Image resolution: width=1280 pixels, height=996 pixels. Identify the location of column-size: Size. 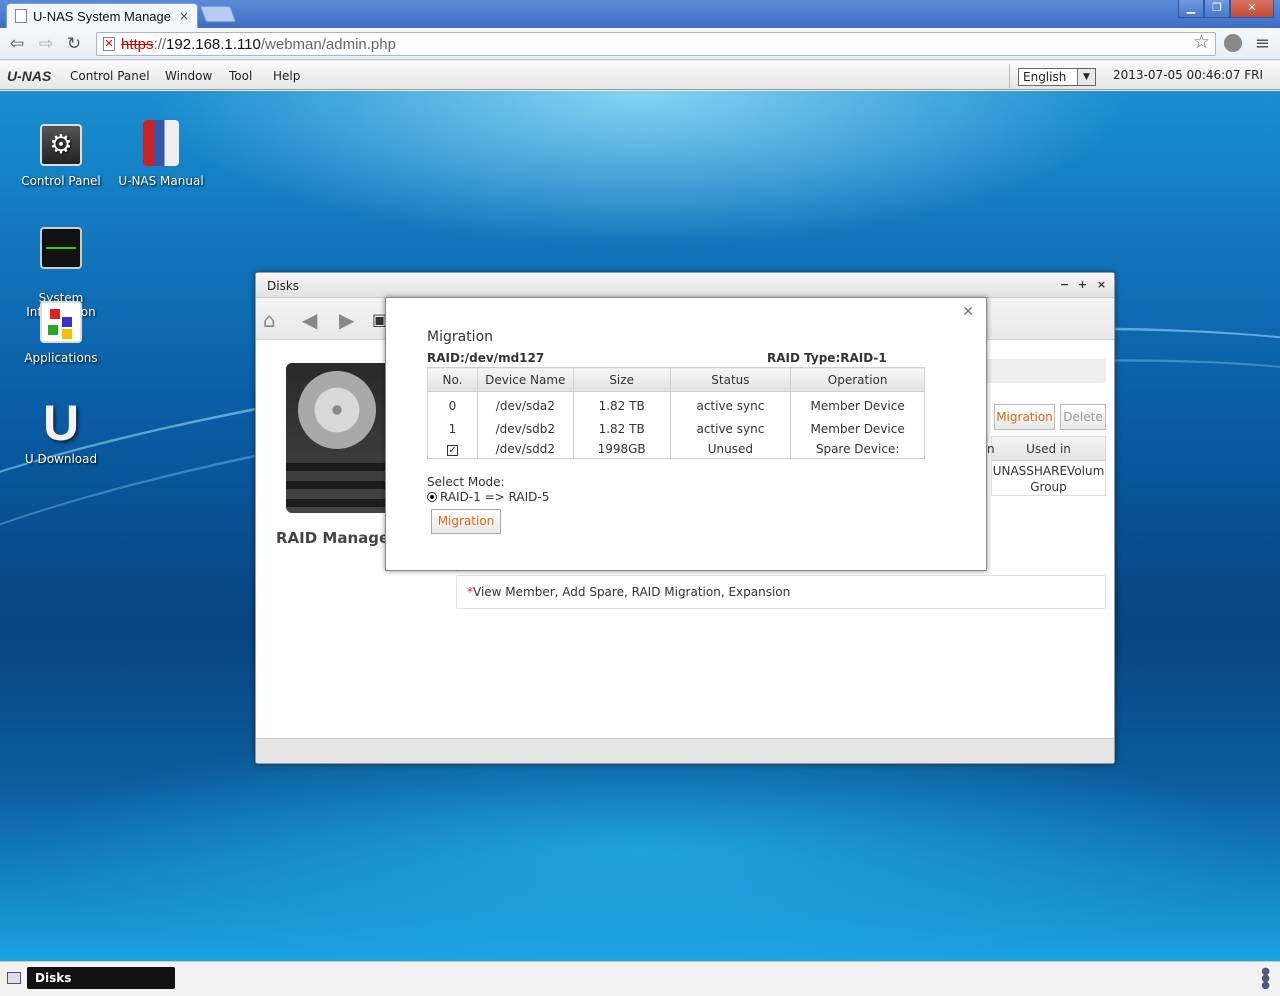
(621, 379).